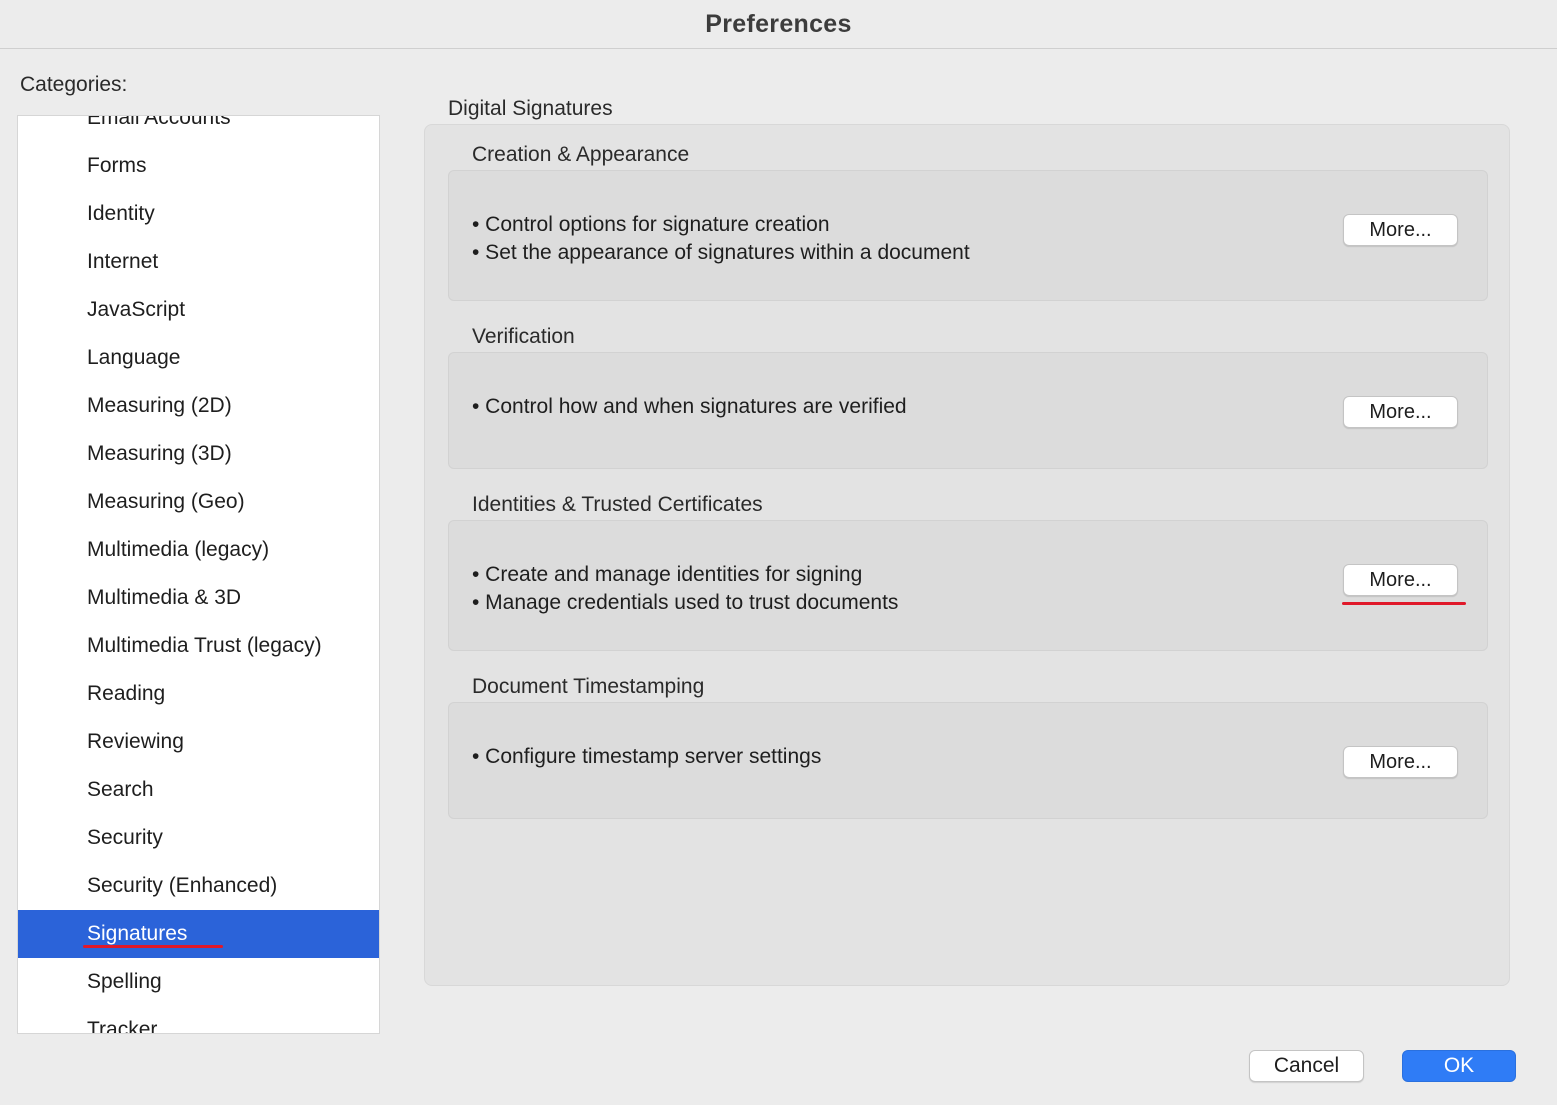 The image size is (1557, 1105). I want to click on title-bar: Preferences, so click(778, 24).